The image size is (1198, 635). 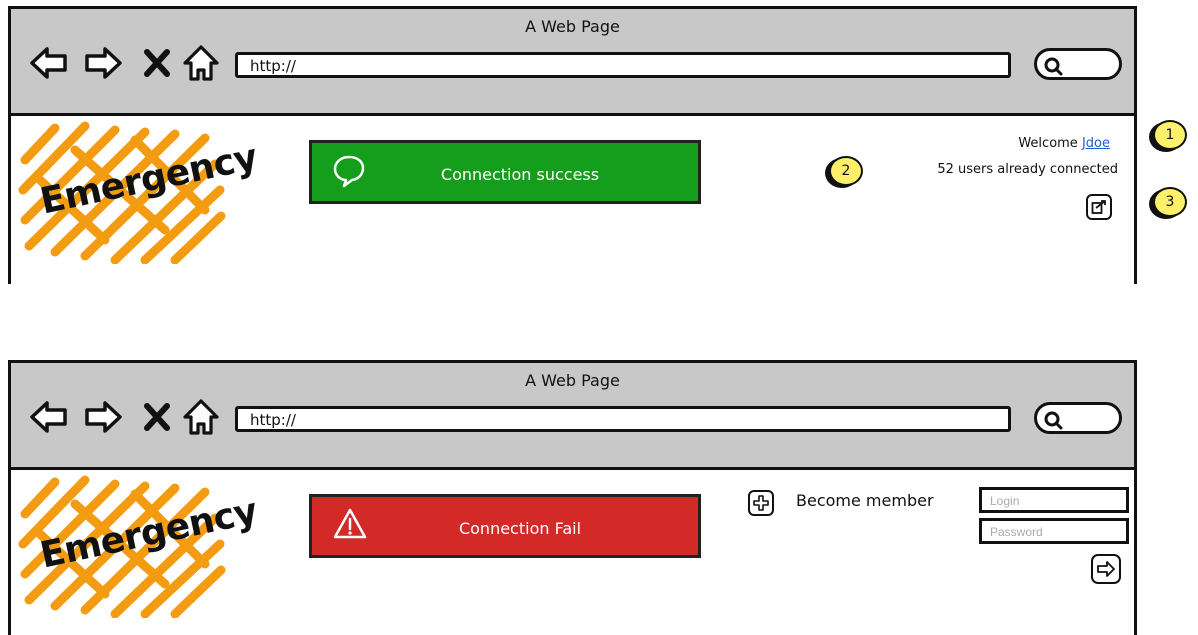 I want to click on banner-label: Connection Fail, so click(x=520, y=528).